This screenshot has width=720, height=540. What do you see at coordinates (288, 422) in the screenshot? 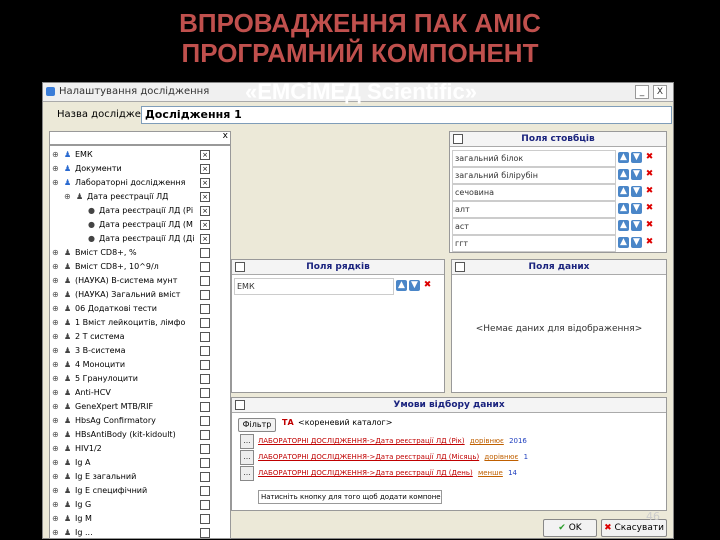
I see `root-tag: ТА` at bounding box center [288, 422].